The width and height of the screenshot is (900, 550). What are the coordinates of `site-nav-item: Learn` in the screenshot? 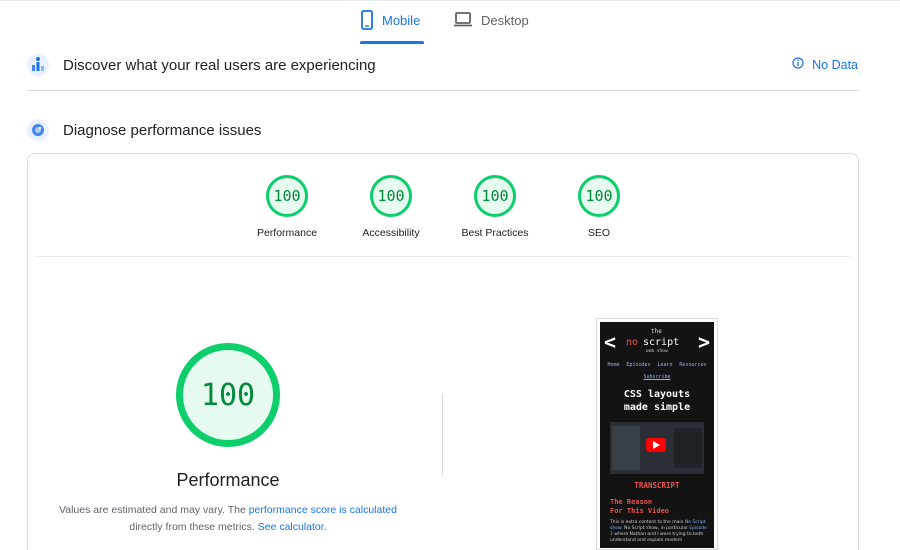 It's located at (665, 365).